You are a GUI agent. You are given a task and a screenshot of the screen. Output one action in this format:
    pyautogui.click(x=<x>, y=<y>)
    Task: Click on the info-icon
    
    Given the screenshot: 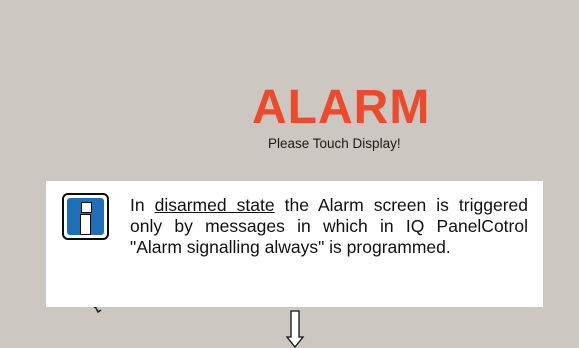 What is the action you would take?
    pyautogui.click(x=85, y=216)
    